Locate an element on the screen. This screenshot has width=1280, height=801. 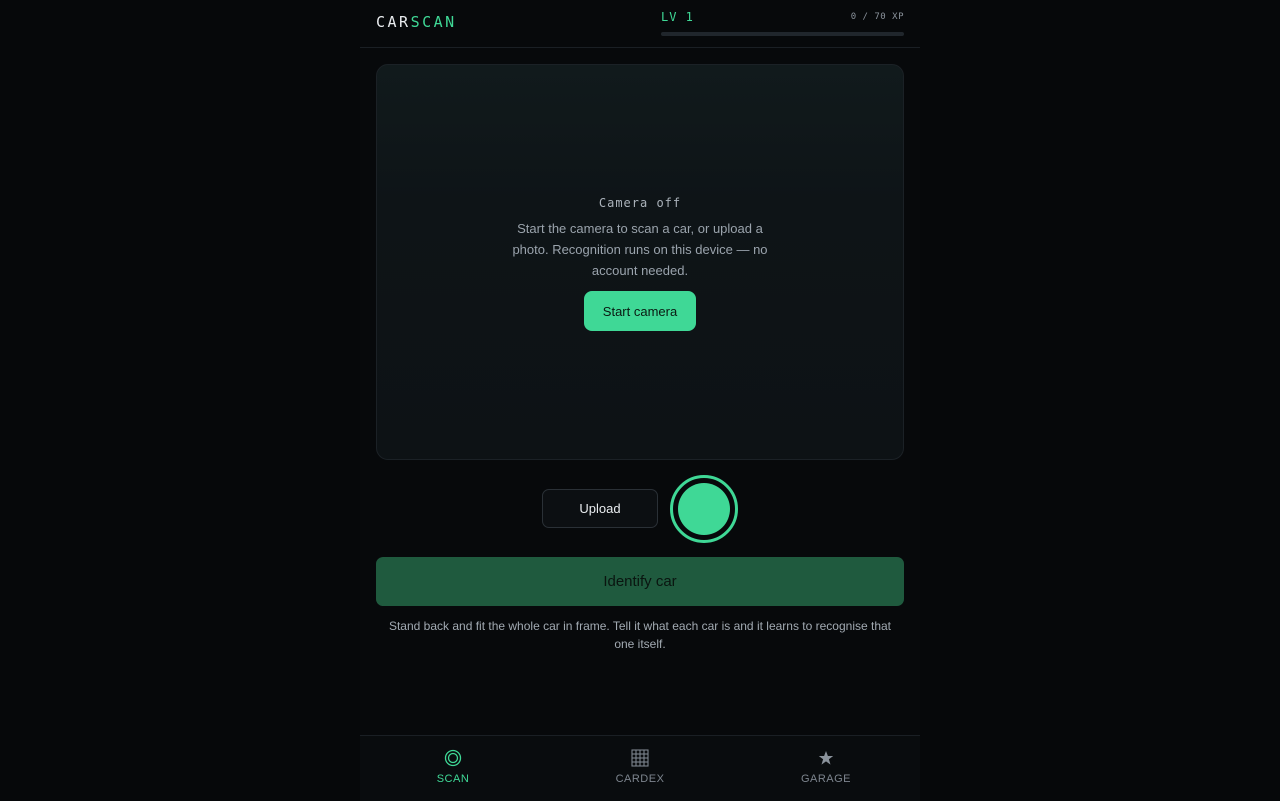
bottom-nav: SCAN CARDEX GARAGE is located at coordinates (640, 768).